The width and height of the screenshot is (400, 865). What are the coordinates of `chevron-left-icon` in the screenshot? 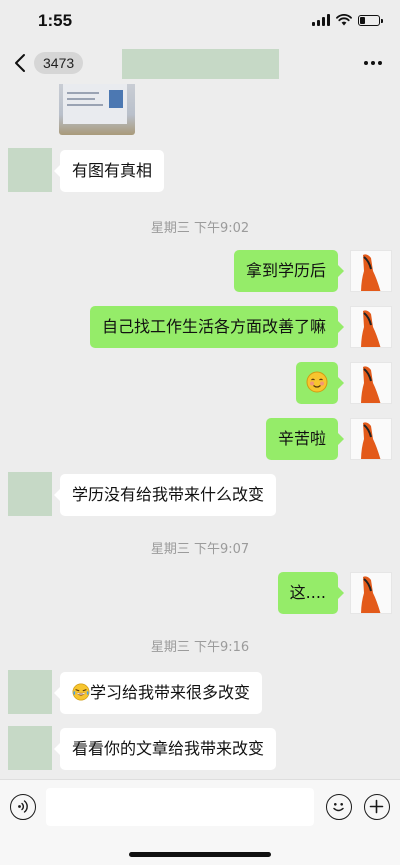 It's located at (20, 63).